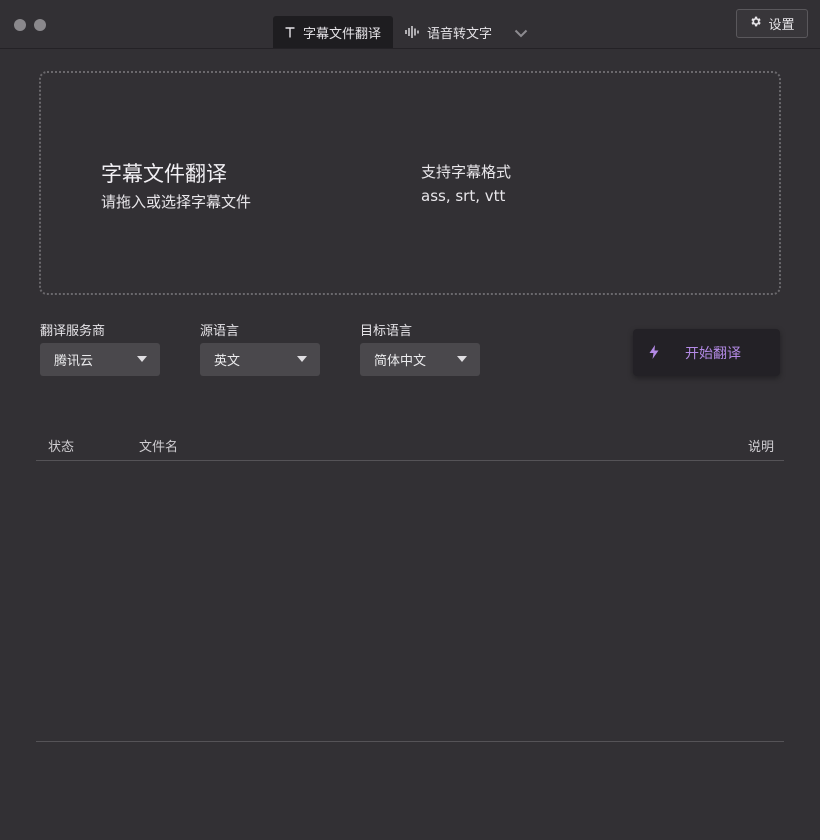  Describe the element at coordinates (755, 23) in the screenshot. I see `gear-icon` at that location.